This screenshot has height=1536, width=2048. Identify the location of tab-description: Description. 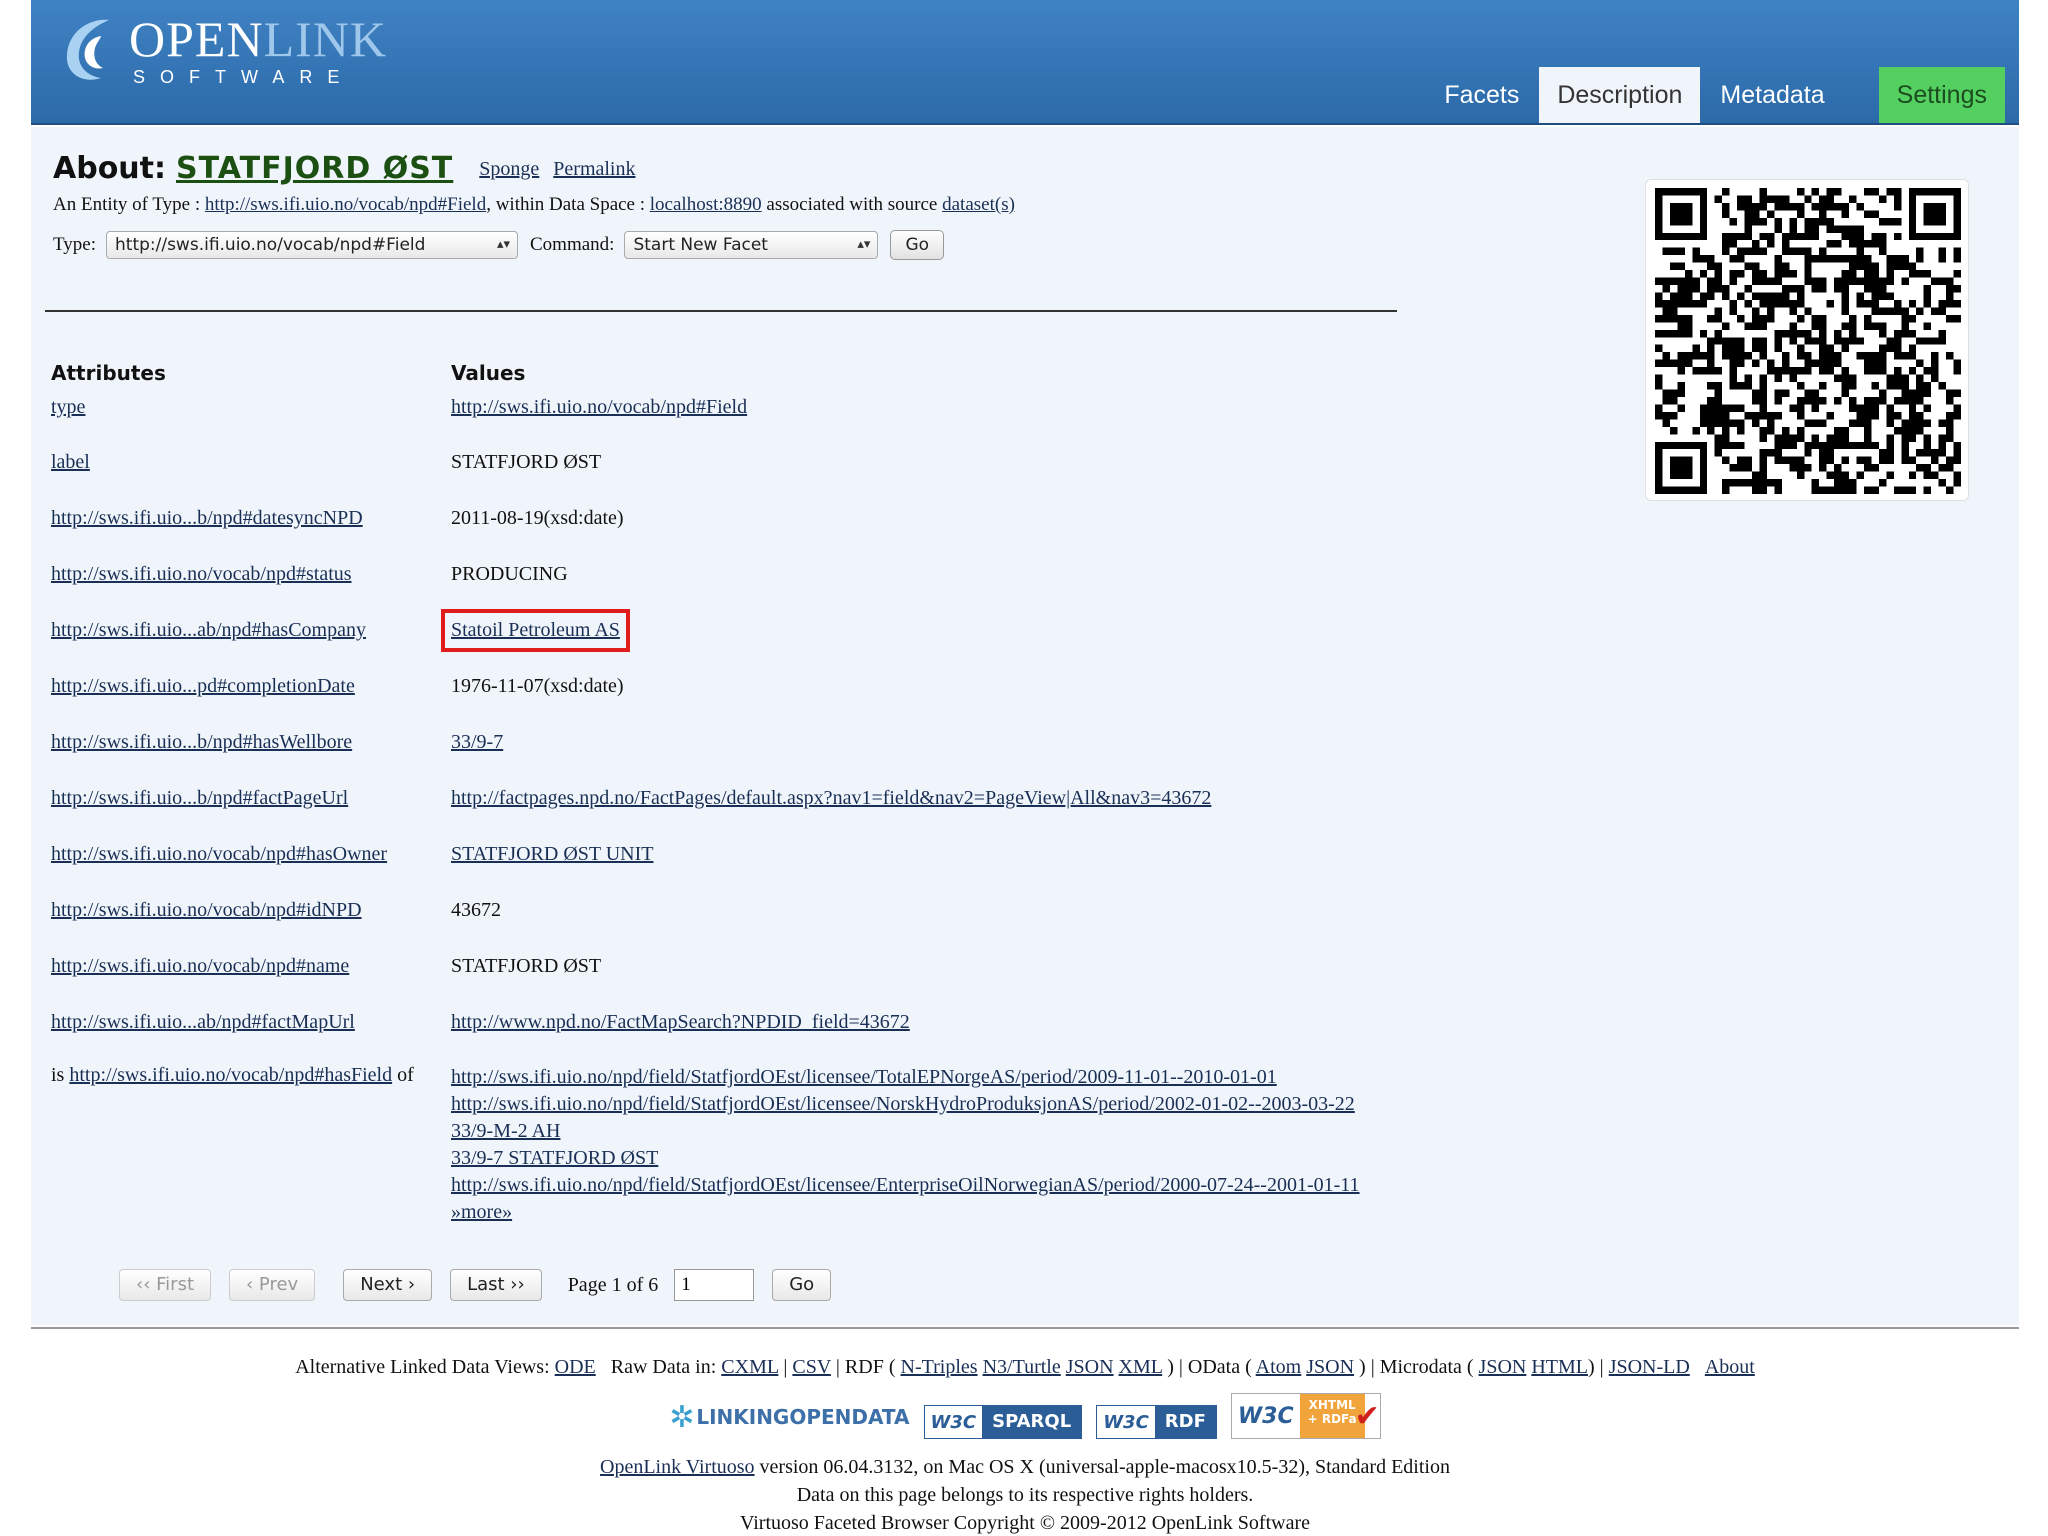
(1620, 95).